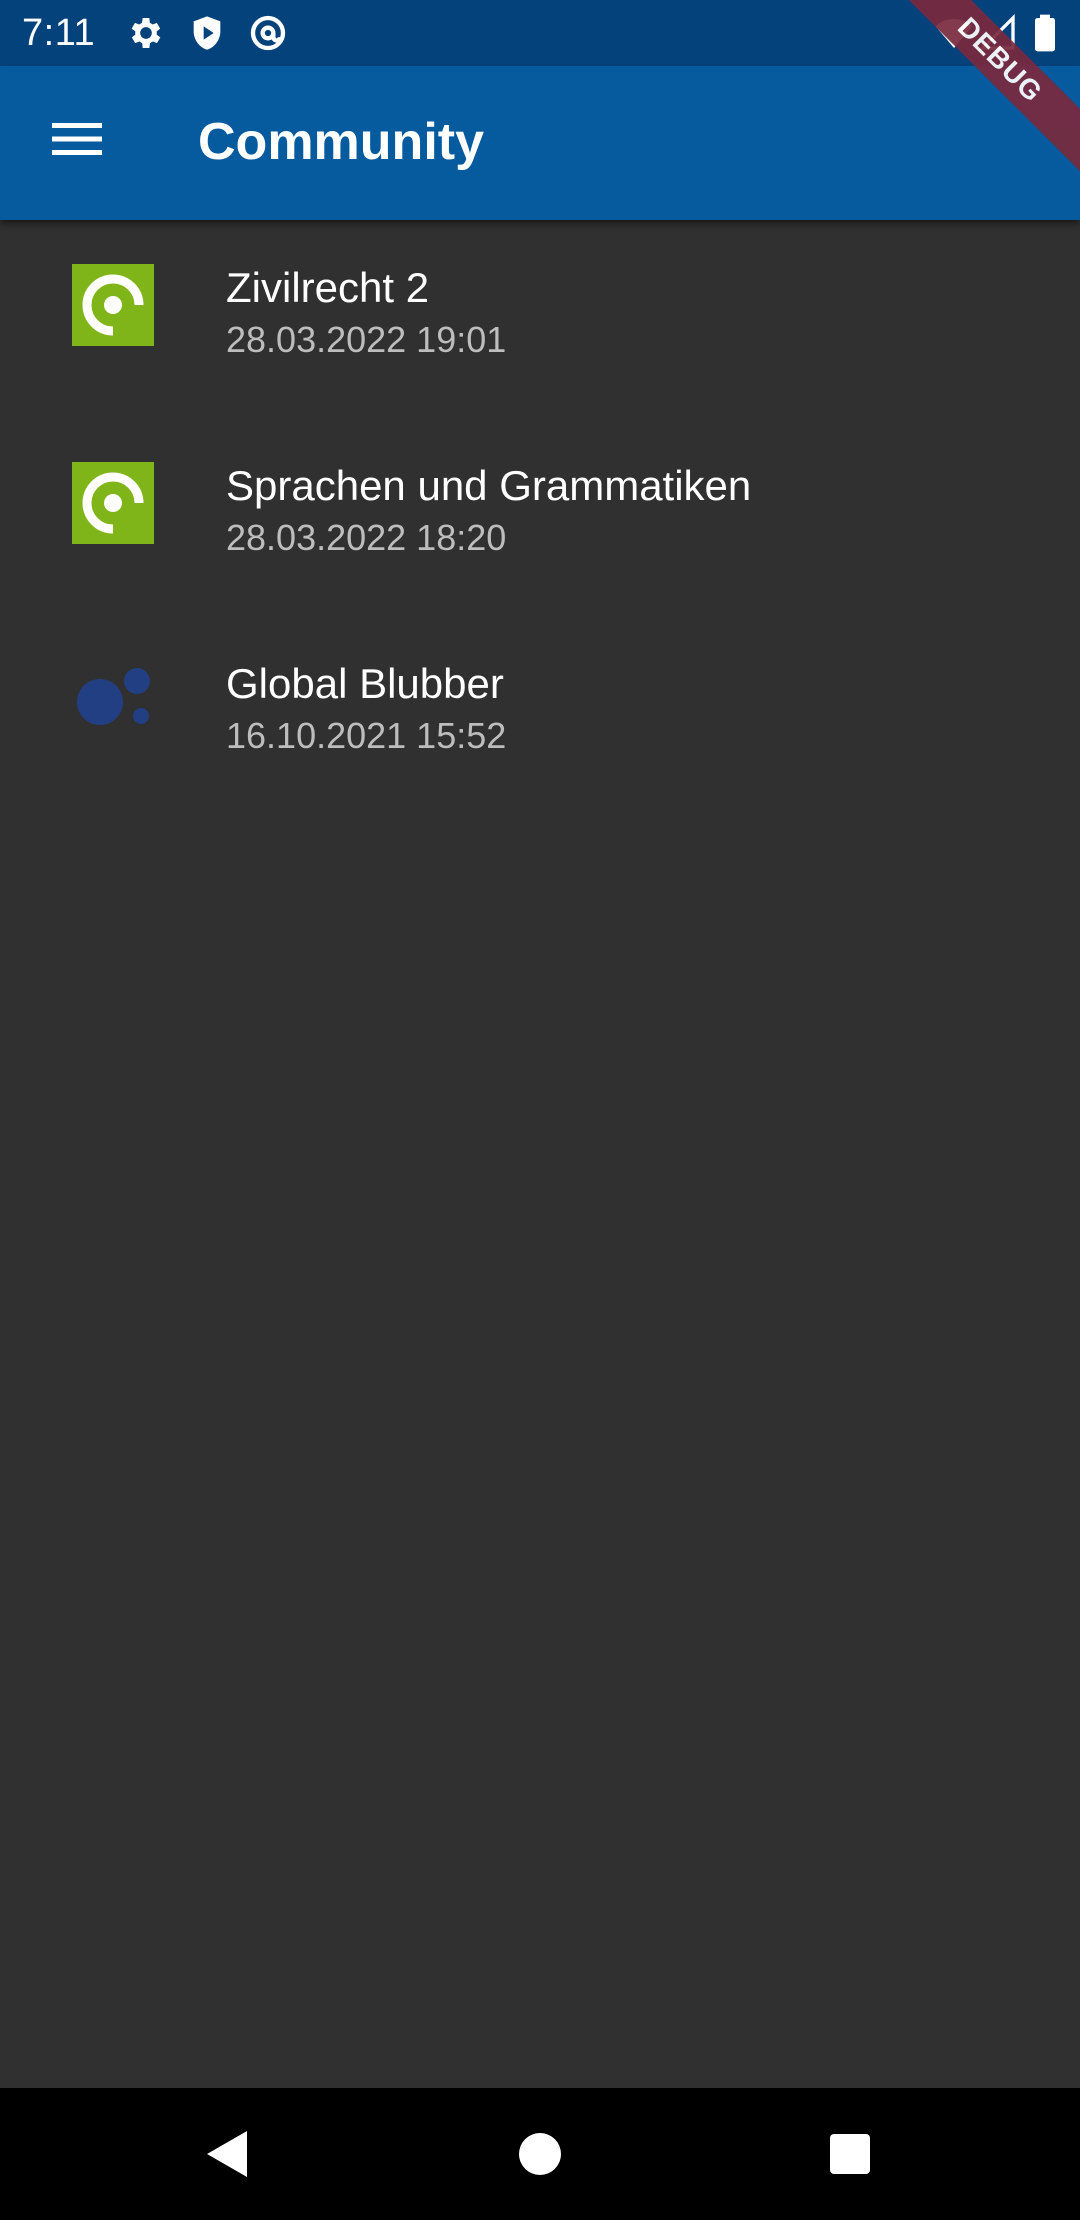 This screenshot has height=2220, width=1080. Describe the element at coordinates (540, 715) in the screenshot. I see `community-item-global-blubber: Global Blubber 16.10.2021 15:52` at that location.